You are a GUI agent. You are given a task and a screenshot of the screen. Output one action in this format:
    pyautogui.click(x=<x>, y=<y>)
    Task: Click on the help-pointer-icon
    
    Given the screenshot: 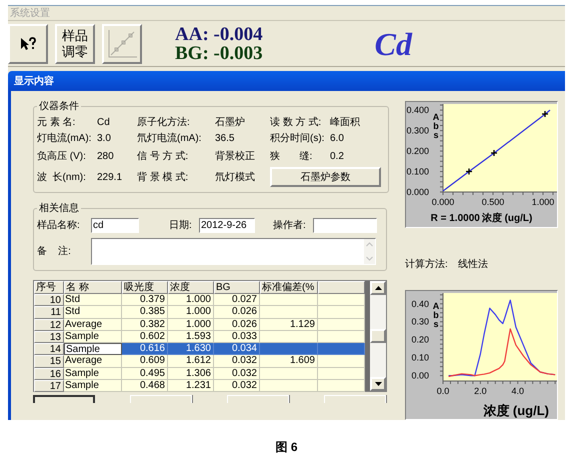 What is the action you would take?
    pyautogui.click(x=28, y=43)
    